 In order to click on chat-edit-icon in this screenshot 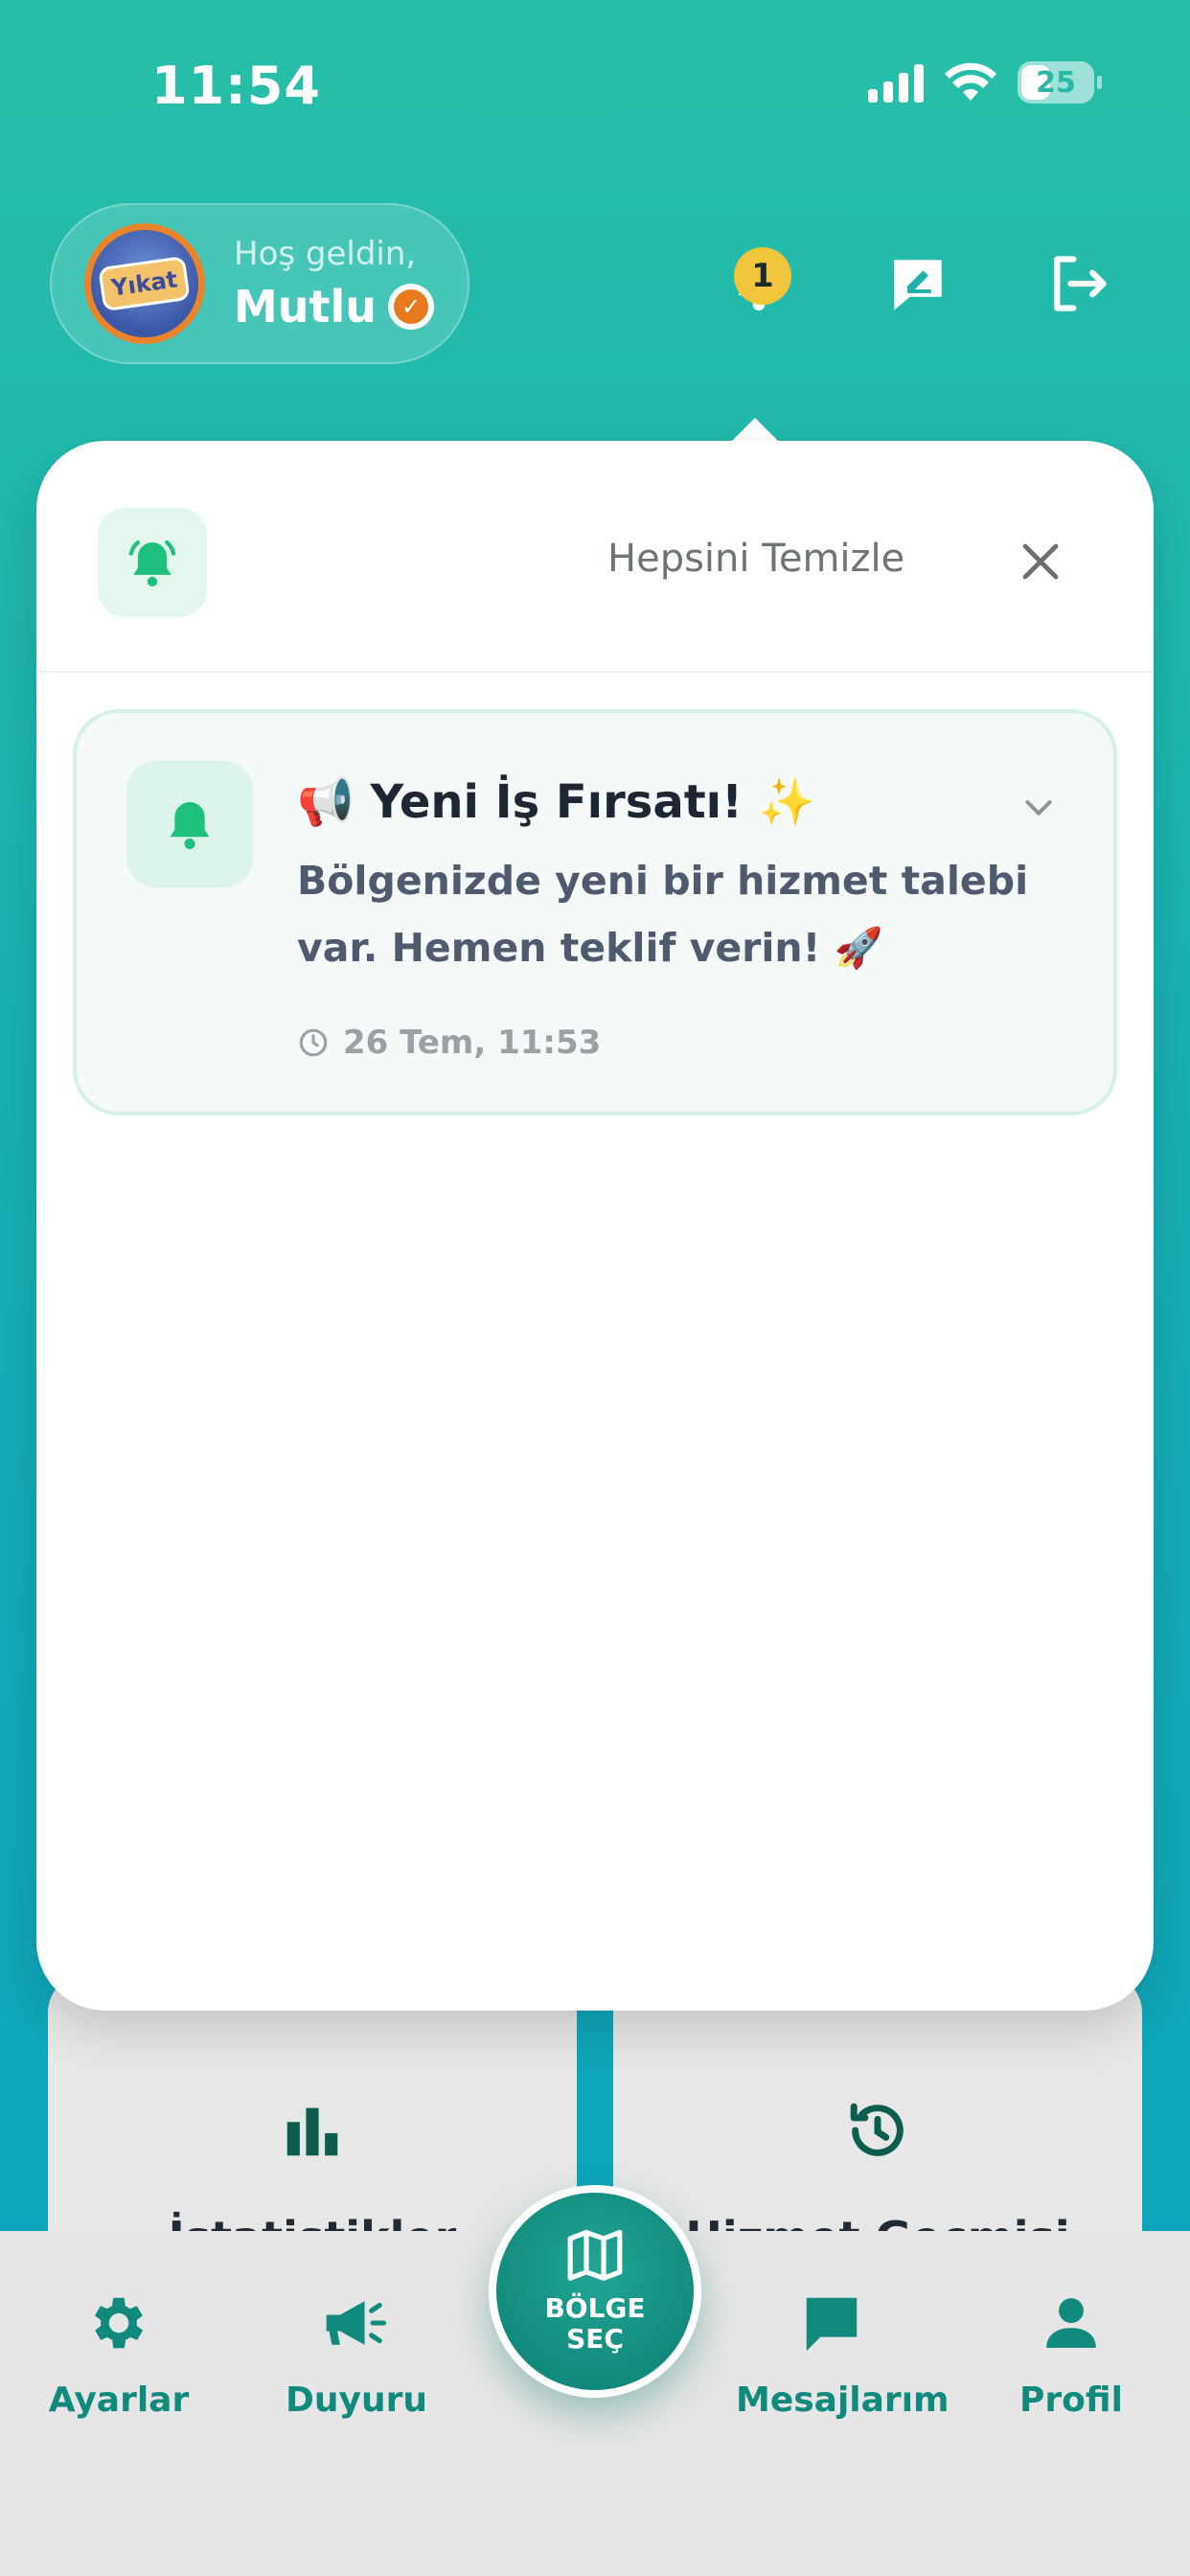, I will do `click(918, 285)`.